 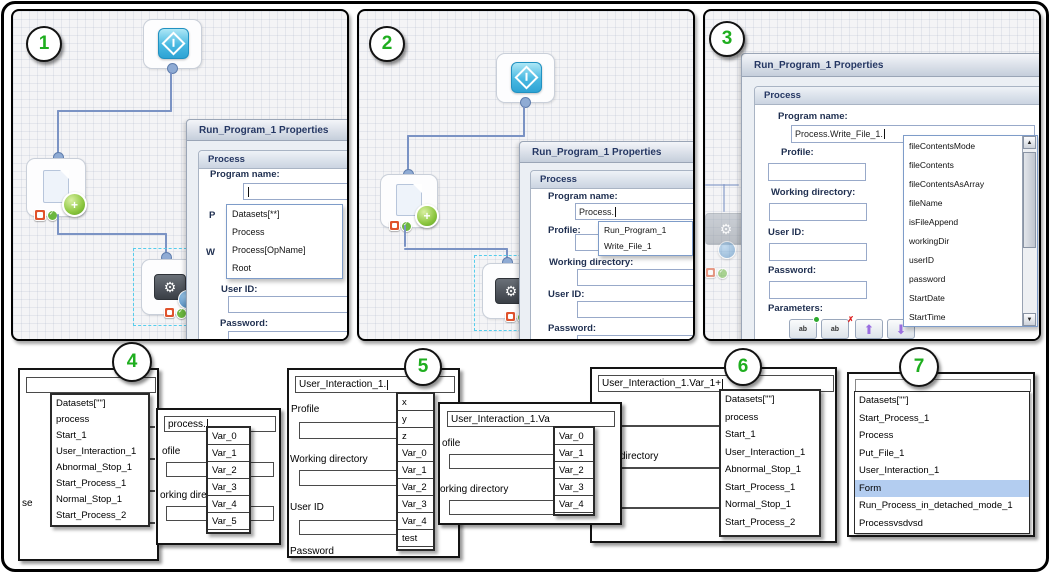 What do you see at coordinates (212, 215) in the screenshot?
I see `profile-label-fragment: P` at bounding box center [212, 215].